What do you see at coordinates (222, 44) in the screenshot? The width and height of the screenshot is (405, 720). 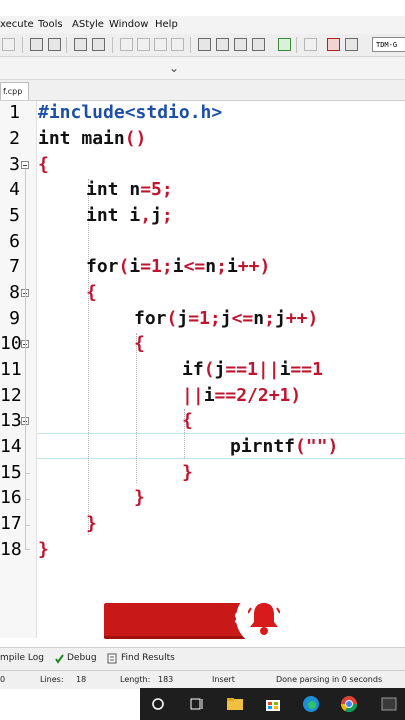 I see `run-icon` at bounding box center [222, 44].